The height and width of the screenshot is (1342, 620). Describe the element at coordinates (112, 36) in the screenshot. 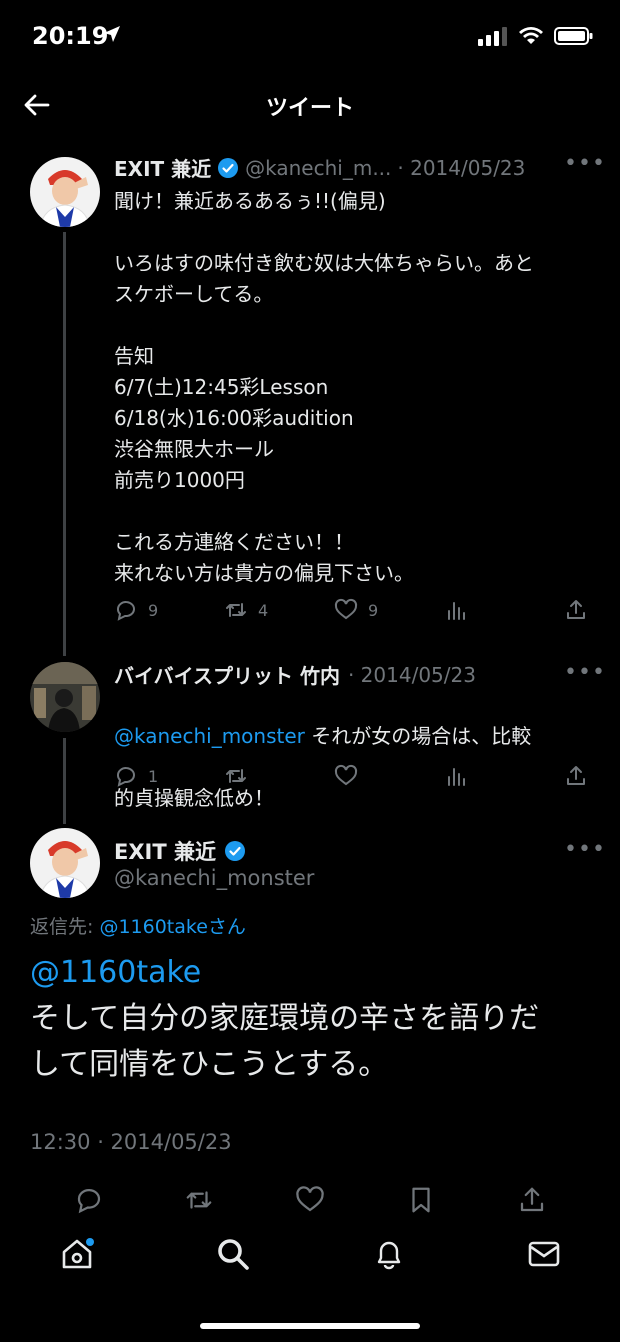

I see `location-arrow-icon` at that location.